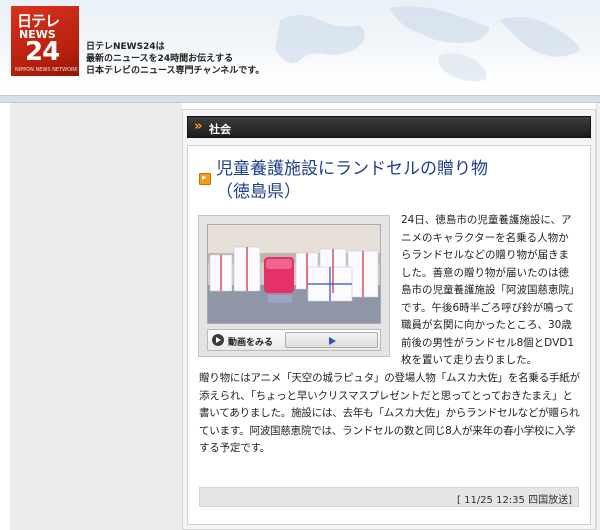 Image resolution: width=600 pixels, height=530 pixels. I want to click on video-thumbnail, so click(294, 274).